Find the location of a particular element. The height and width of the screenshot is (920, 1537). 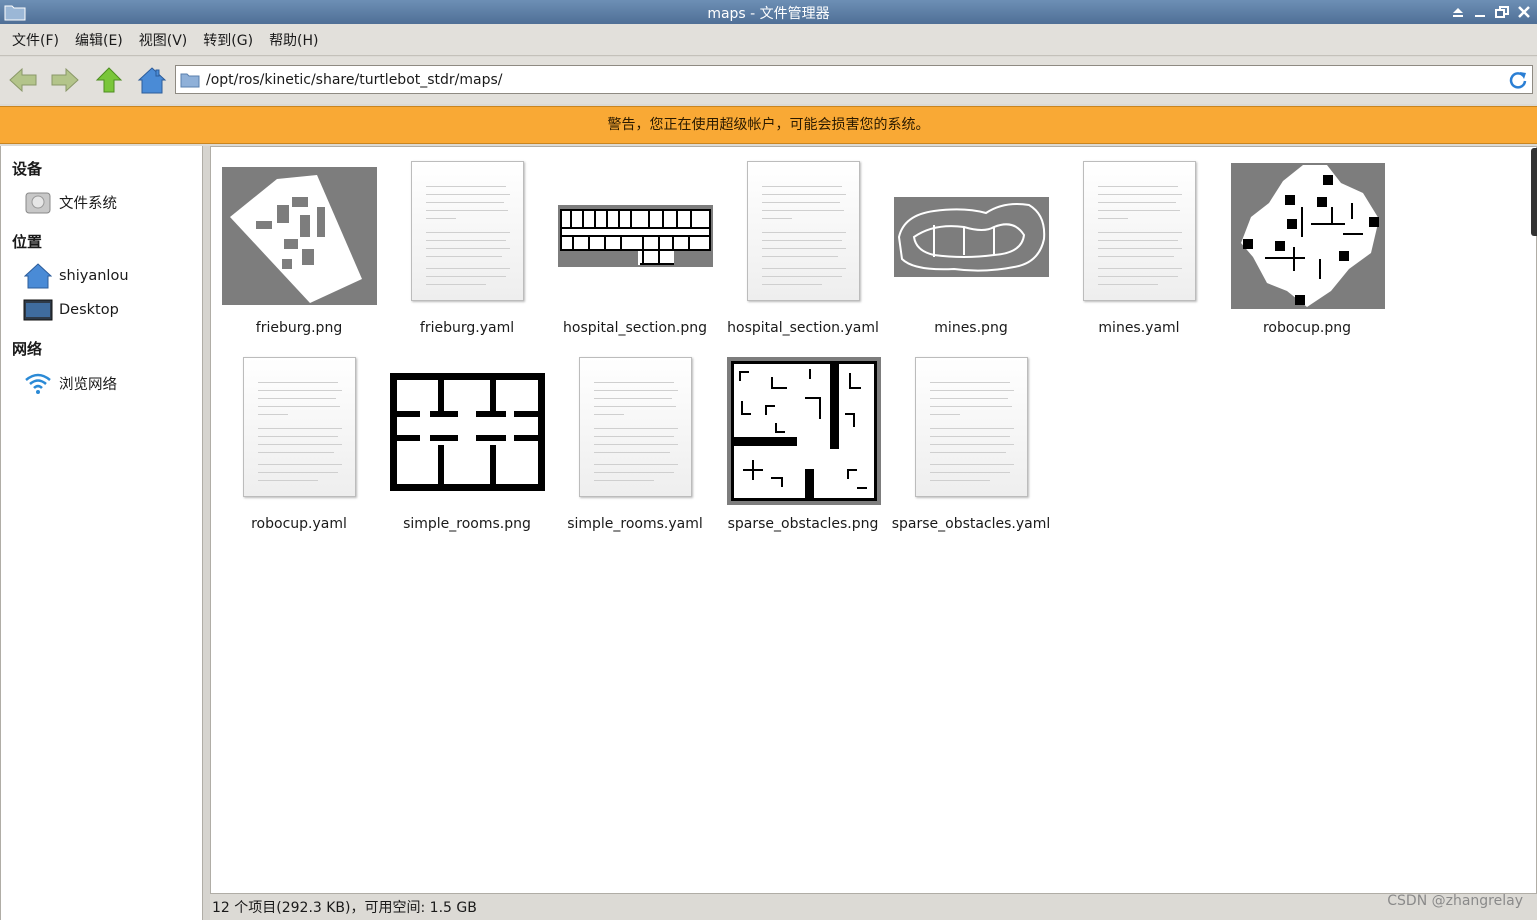

file-name: hospital_section.png is located at coordinates (635, 328).